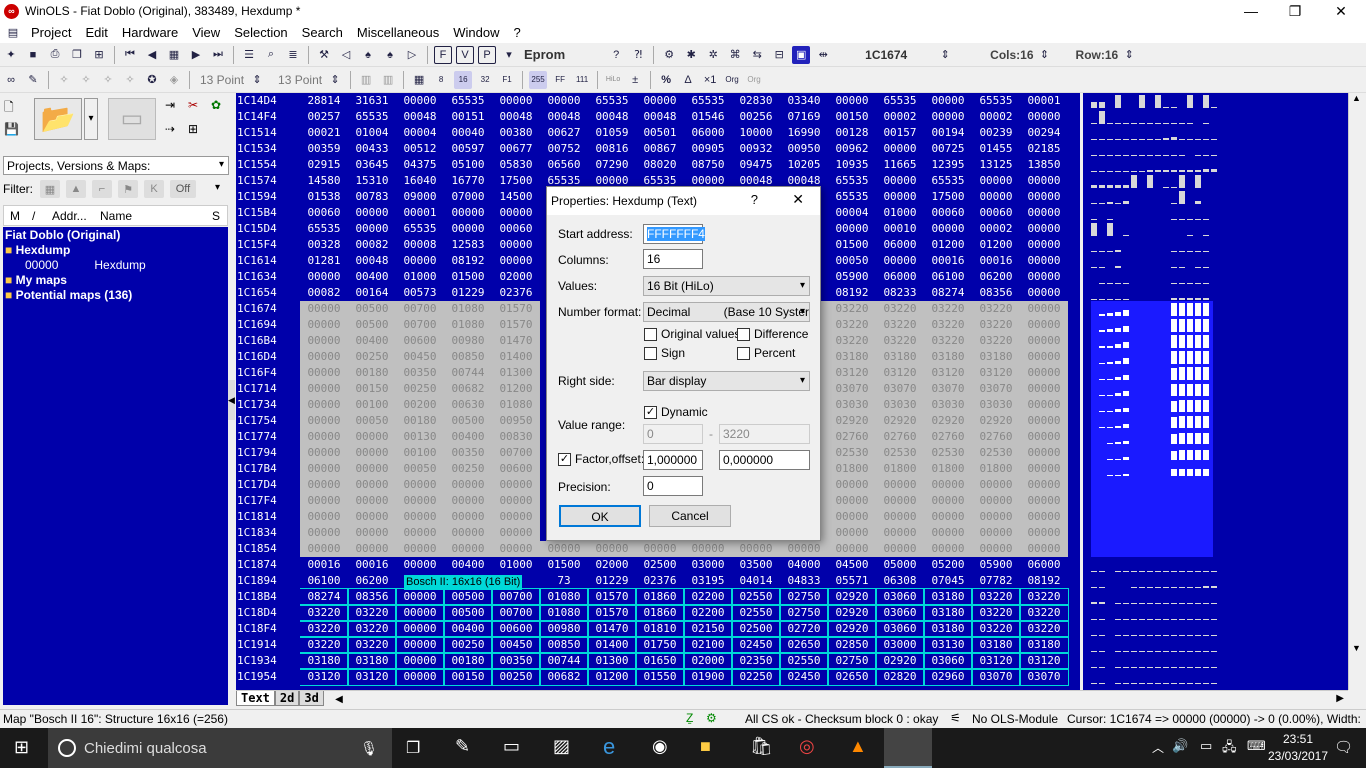 This screenshot has height=768, width=1366. What do you see at coordinates (516, 357) in the screenshot?
I see `hex-cell: 01400` at bounding box center [516, 357].